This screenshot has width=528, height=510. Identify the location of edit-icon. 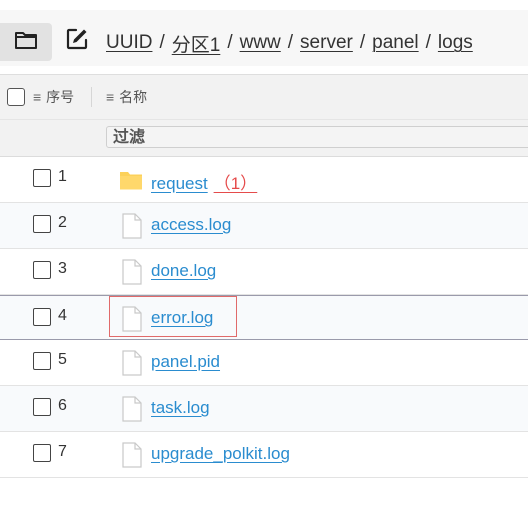
(77, 41).